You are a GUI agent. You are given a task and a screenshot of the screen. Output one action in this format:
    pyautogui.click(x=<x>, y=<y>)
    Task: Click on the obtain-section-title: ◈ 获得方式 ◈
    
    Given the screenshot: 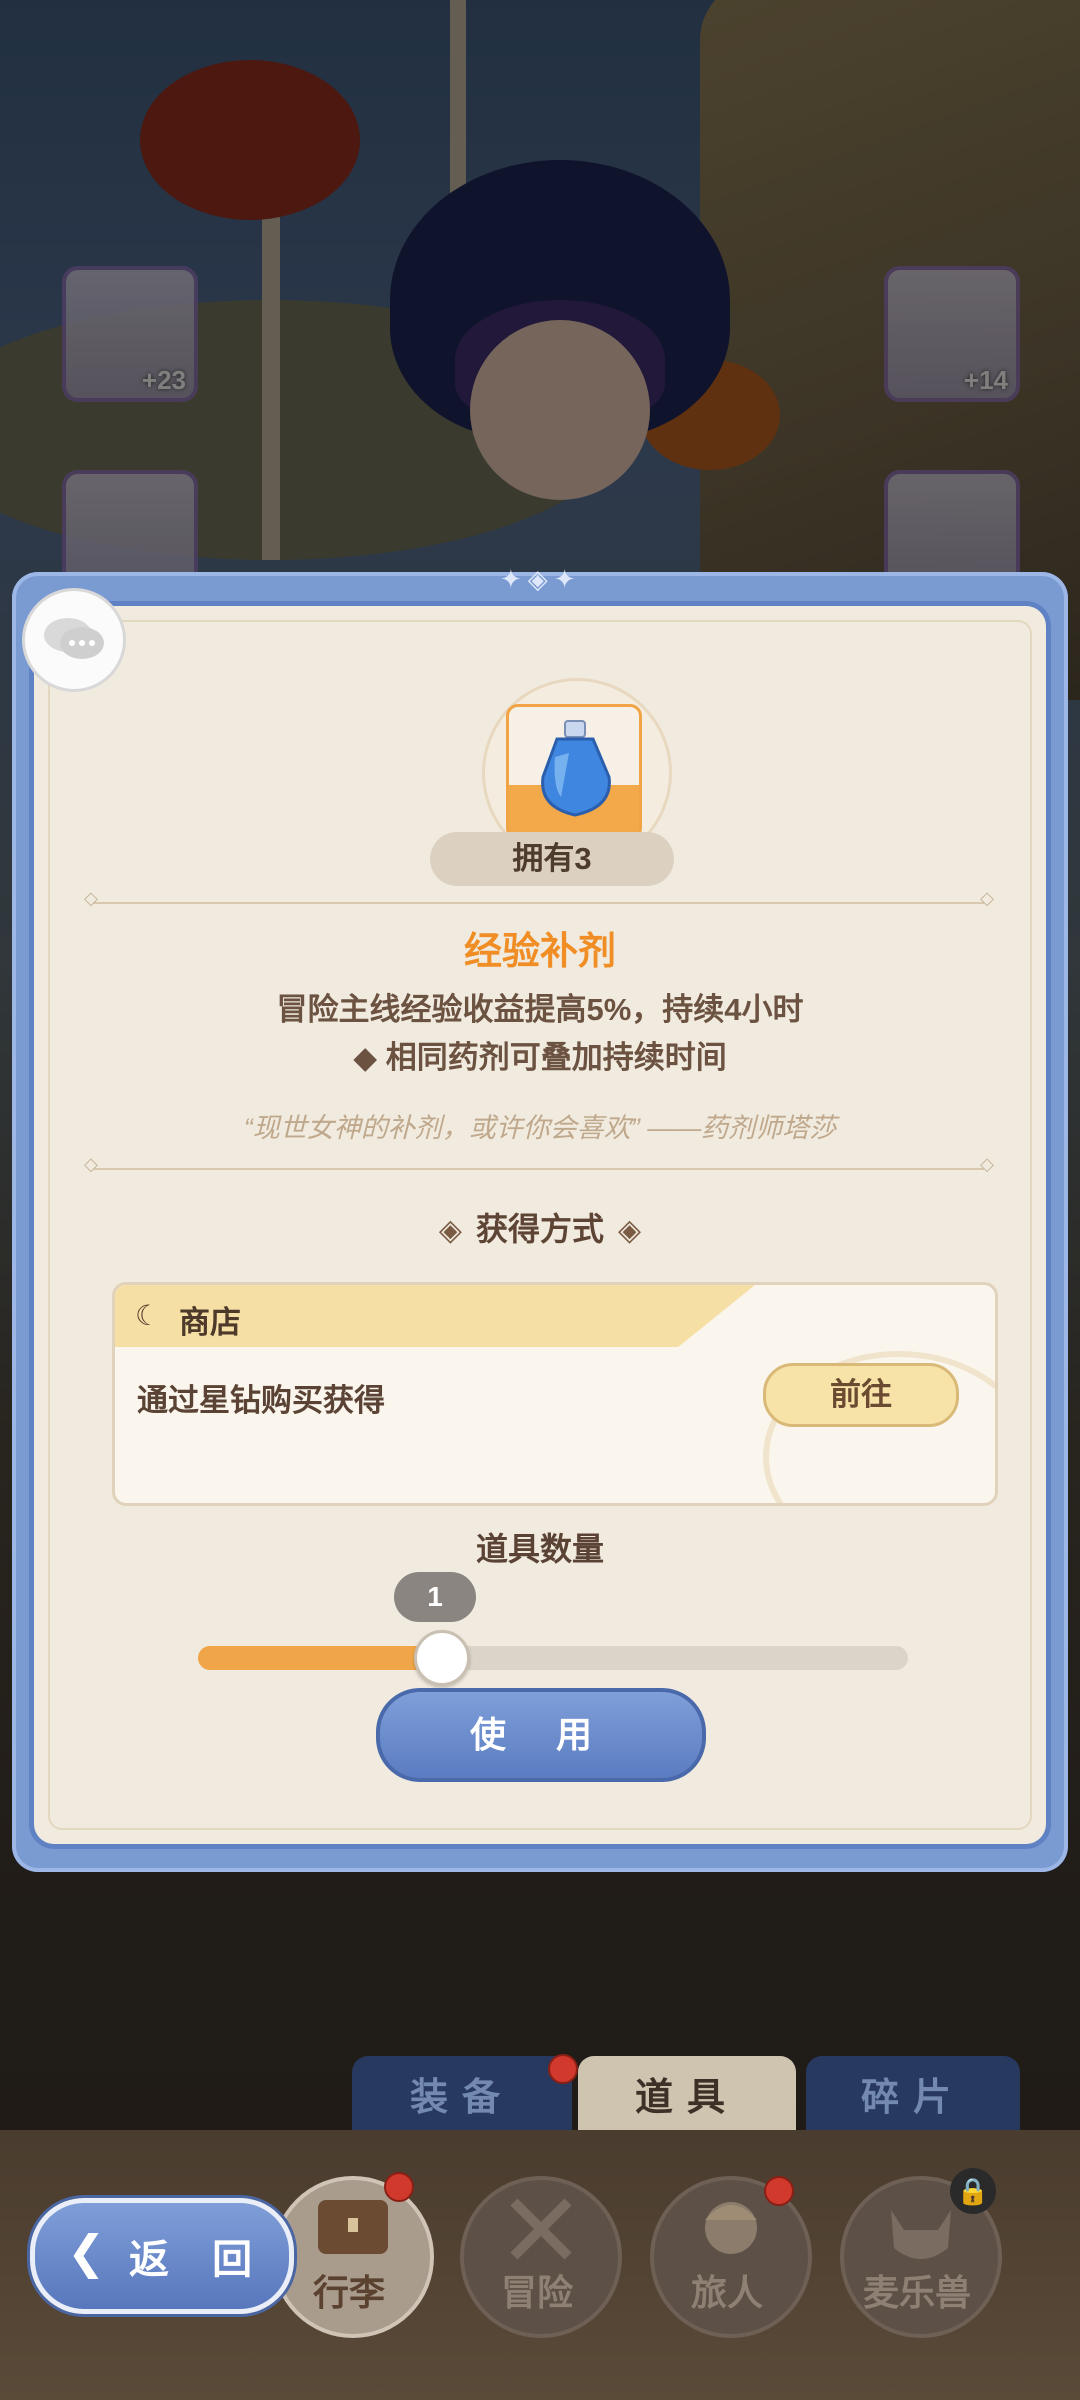 What is the action you would take?
    pyautogui.click(x=540, y=1227)
    